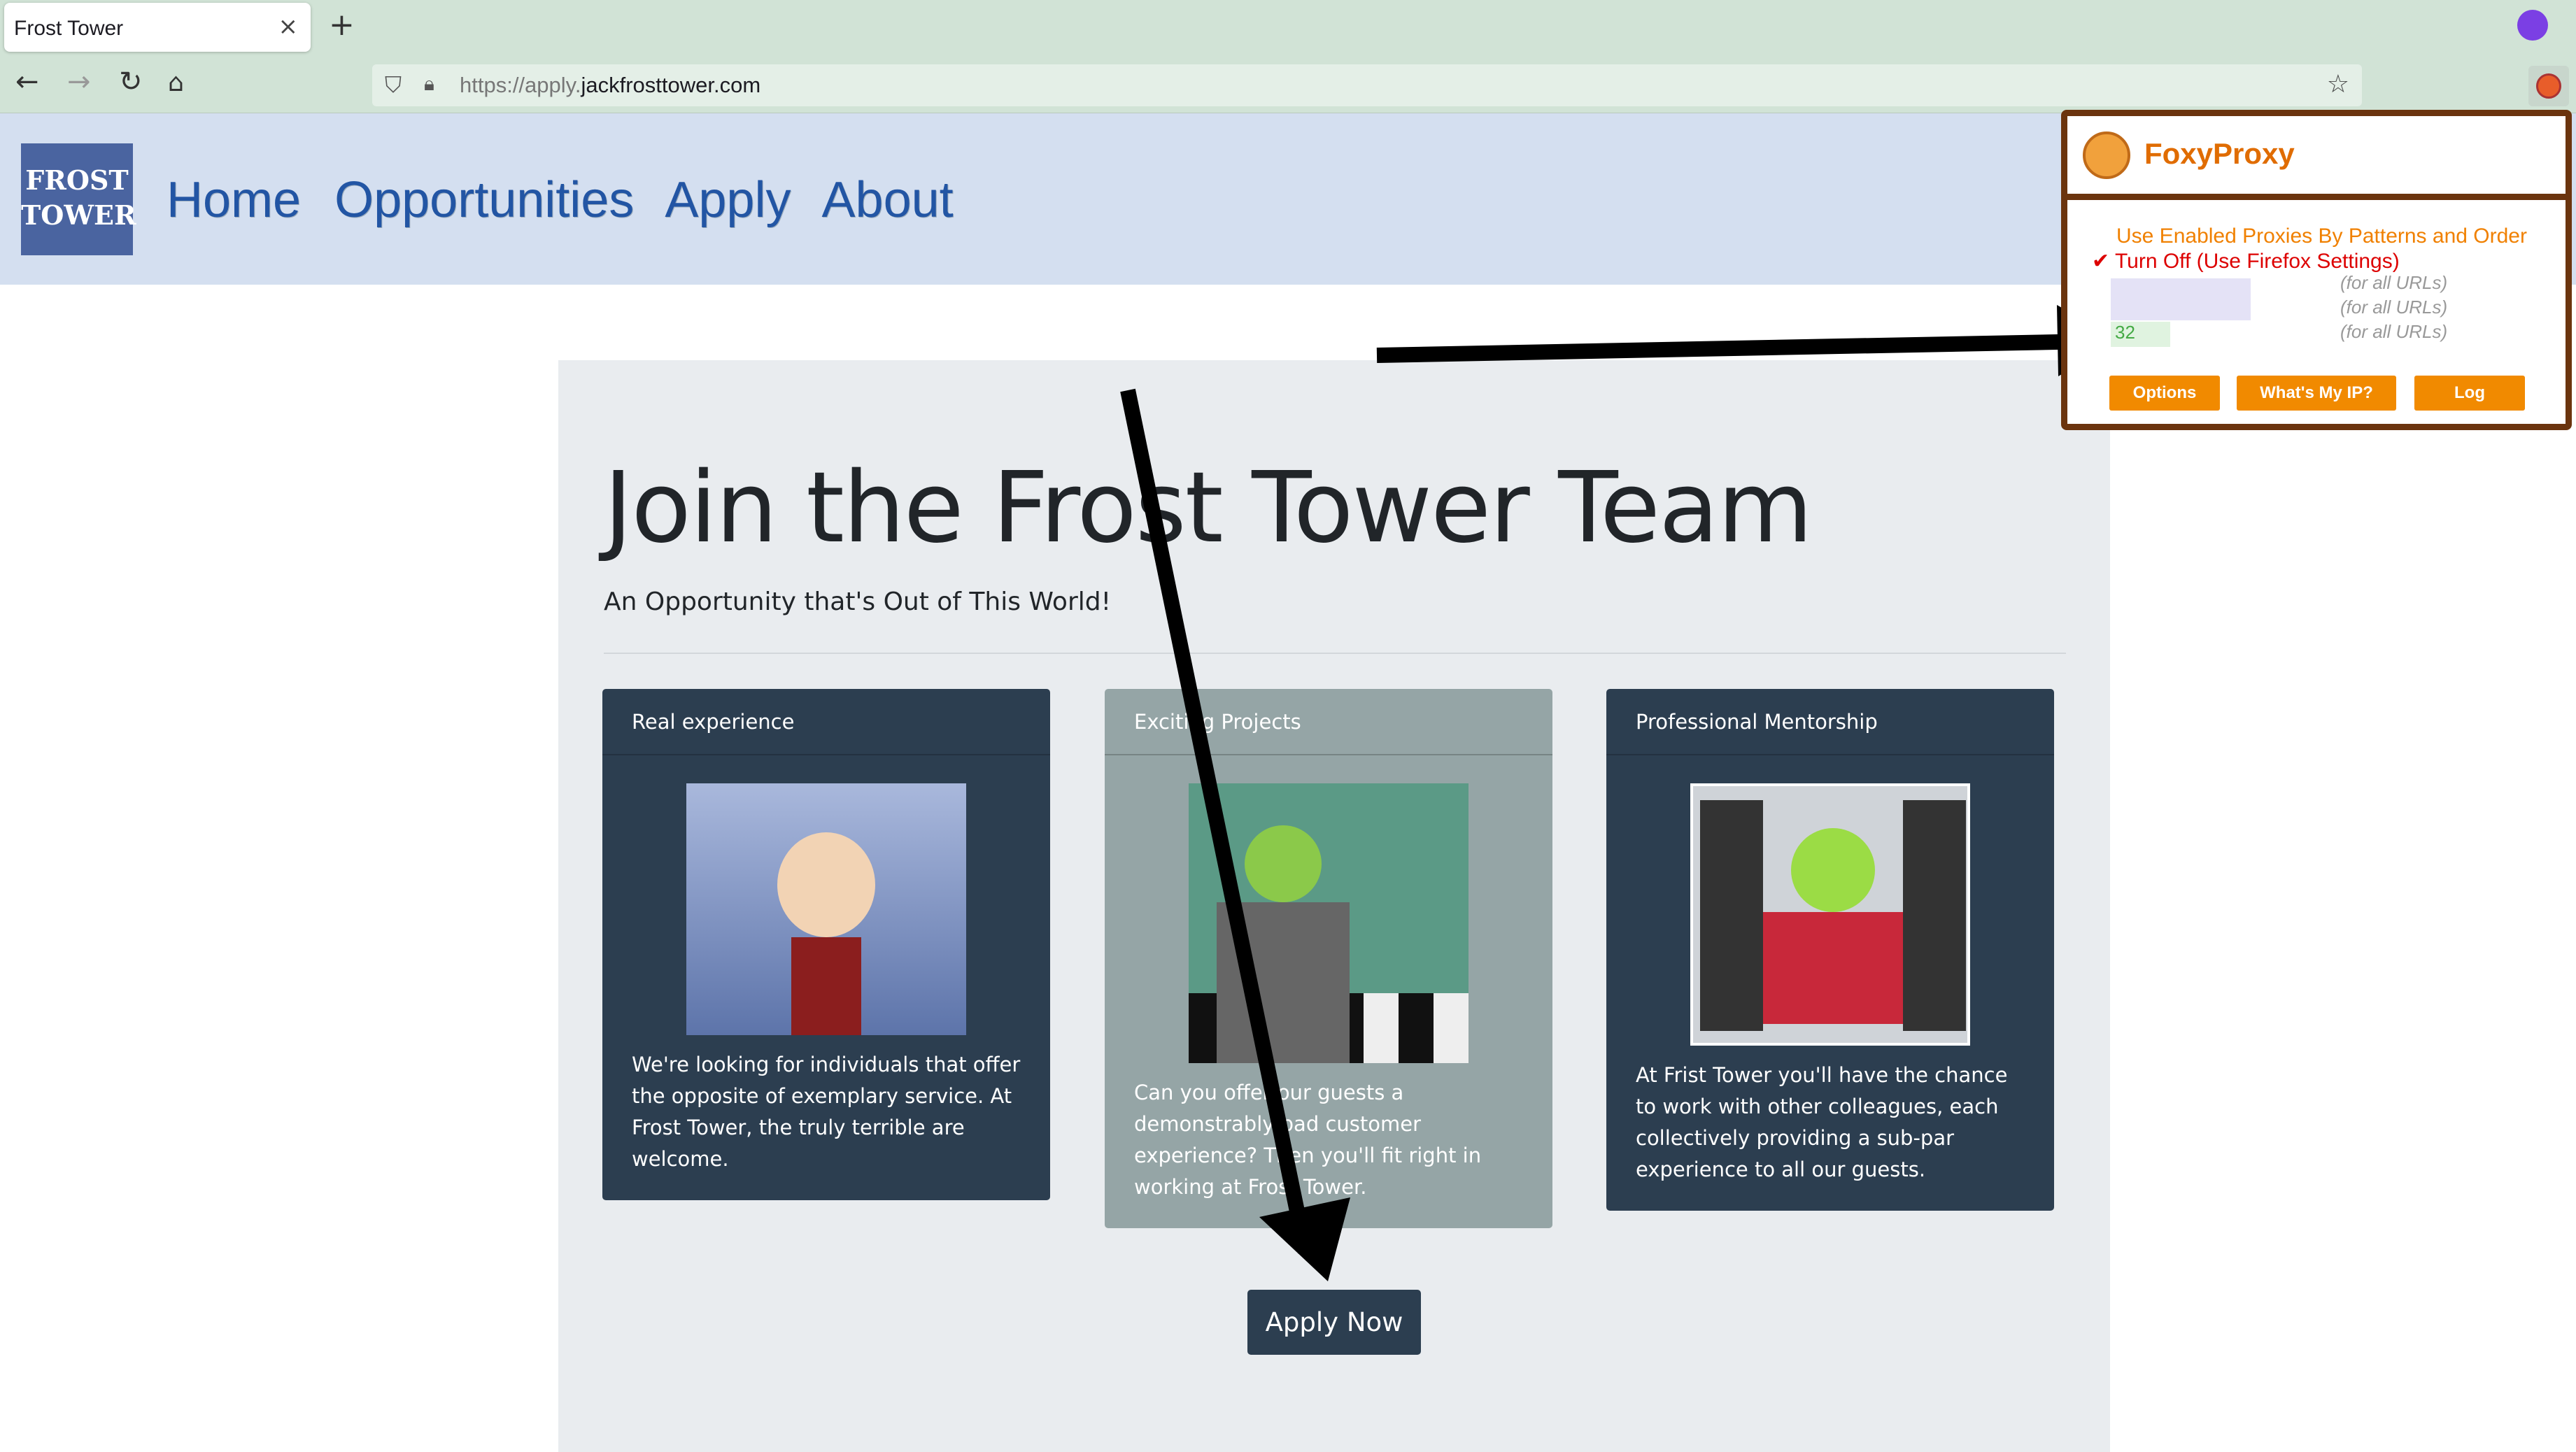 The height and width of the screenshot is (1452, 2576). I want to click on arrow-head-down, so click(1304, 1239).